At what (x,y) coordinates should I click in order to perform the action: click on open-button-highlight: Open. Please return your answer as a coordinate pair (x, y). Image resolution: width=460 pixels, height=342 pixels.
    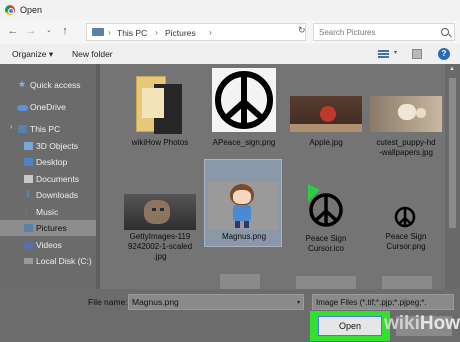
    Looking at the image, I should click on (350, 326).